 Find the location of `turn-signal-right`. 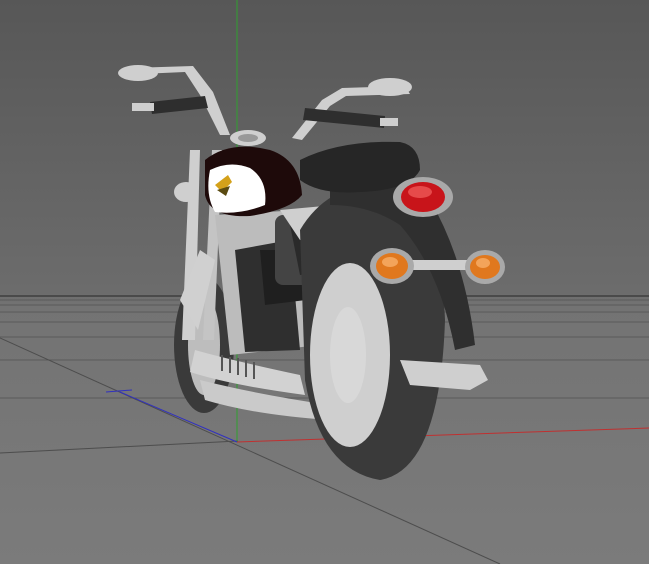

turn-signal-right is located at coordinates (485, 267).